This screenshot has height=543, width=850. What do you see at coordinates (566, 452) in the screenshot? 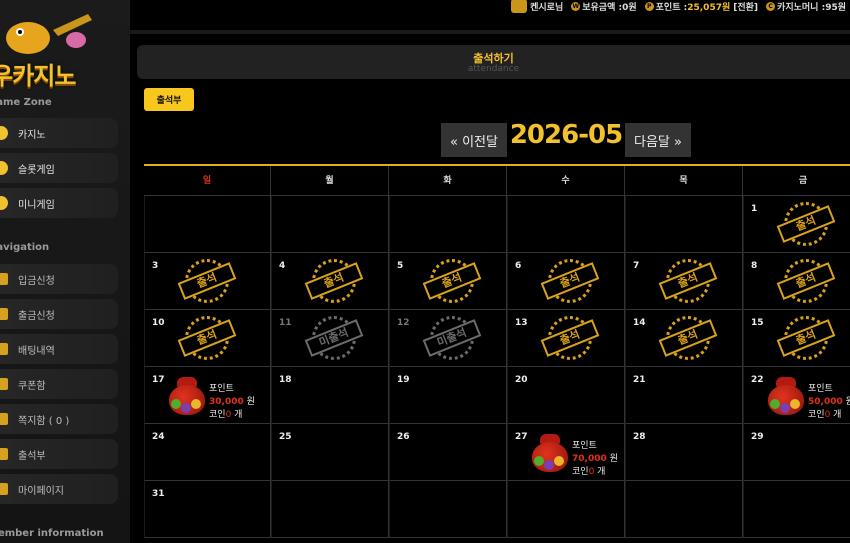
I see `calendar-cell: 27 포인트 70,000 원 코인0 개` at bounding box center [566, 452].